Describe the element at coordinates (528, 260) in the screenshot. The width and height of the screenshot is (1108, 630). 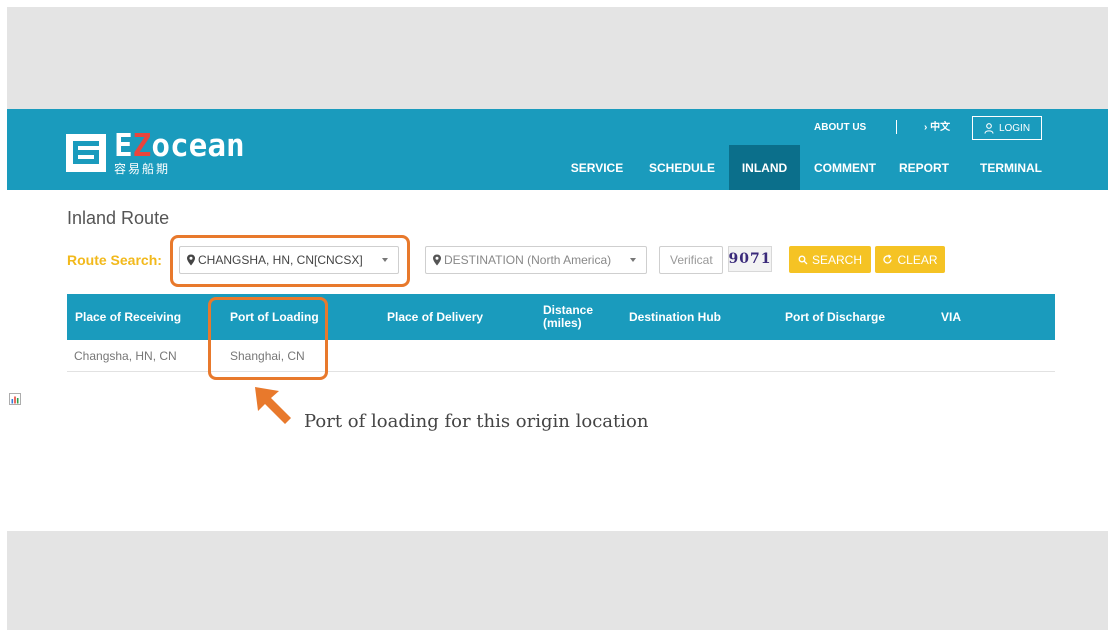
I see `destination-select-placeholder: DESTINATION (North America)` at that location.